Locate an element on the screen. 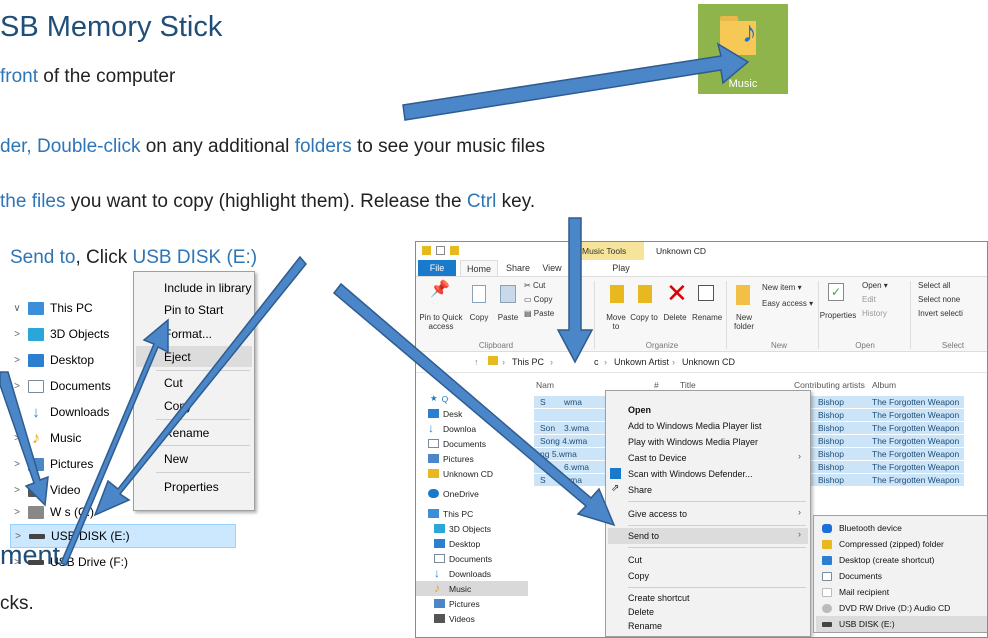  arrow-left-stub is located at coordinates (24, 439).